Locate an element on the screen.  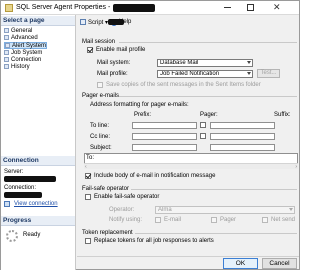
connection-header: Connection is located at coordinates (38, 161).